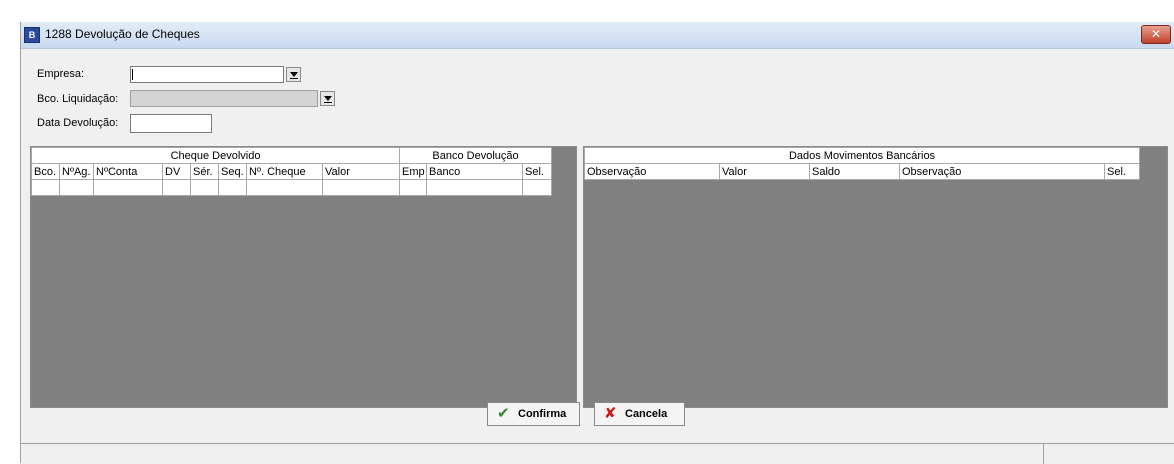 Image resolution: width=1174 pixels, height=464 pixels. What do you see at coordinates (293, 74) in the screenshot?
I see `empresa-dropdown-button` at bounding box center [293, 74].